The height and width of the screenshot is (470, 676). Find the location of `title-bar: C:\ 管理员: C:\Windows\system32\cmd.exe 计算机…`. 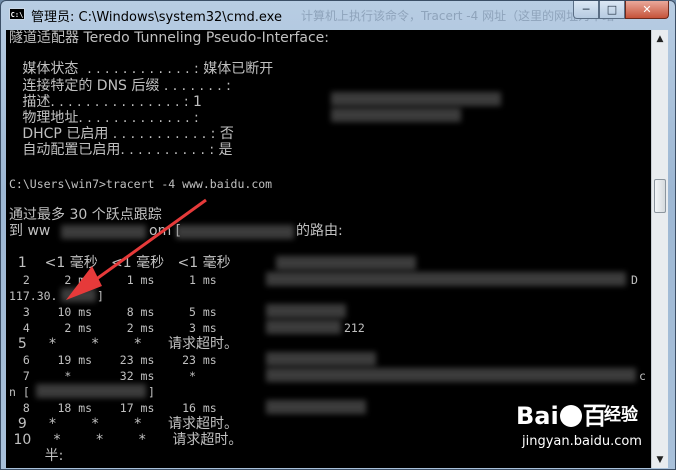

title-bar: C:\ 管理员: C:\Windows\system32\cmd.exe 计算机… is located at coordinates (338, 15).